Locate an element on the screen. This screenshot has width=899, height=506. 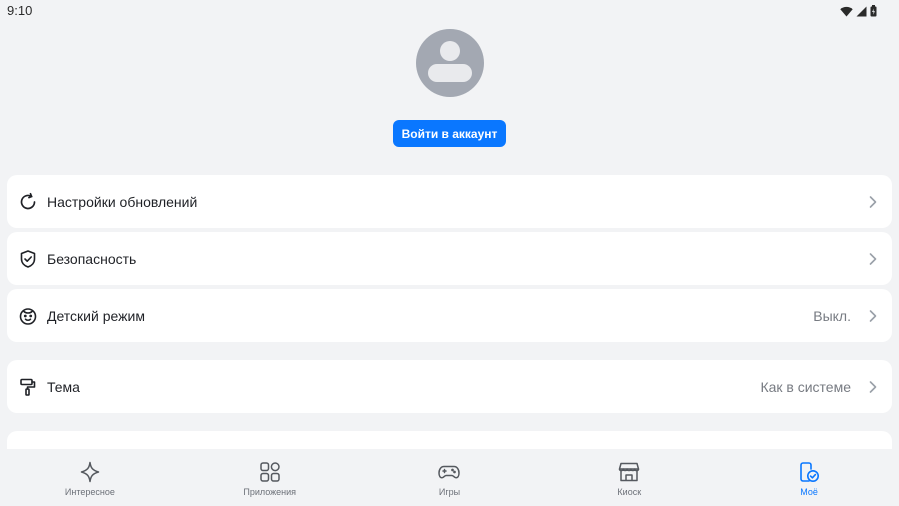
status-icons is located at coordinates (858, 13).